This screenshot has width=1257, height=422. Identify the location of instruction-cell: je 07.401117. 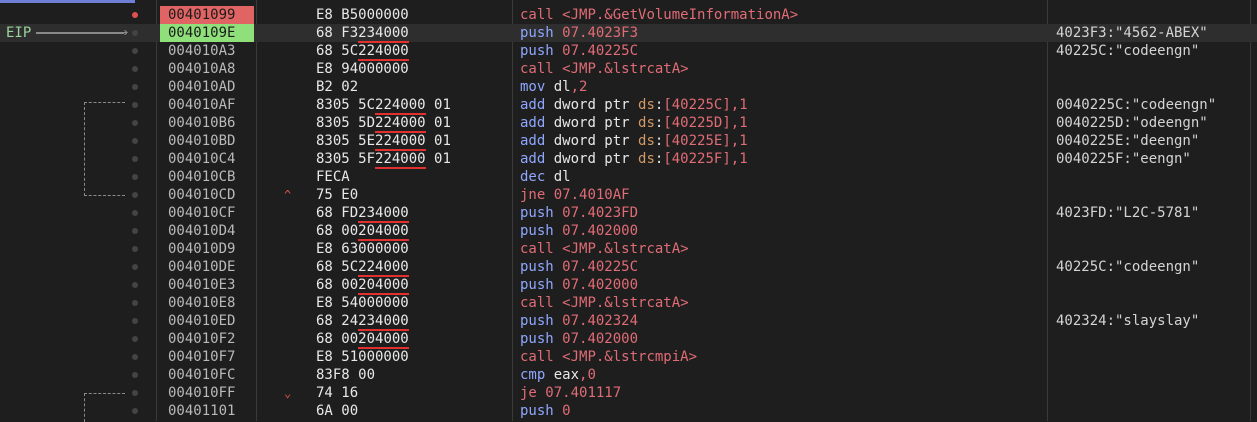
(570, 393).